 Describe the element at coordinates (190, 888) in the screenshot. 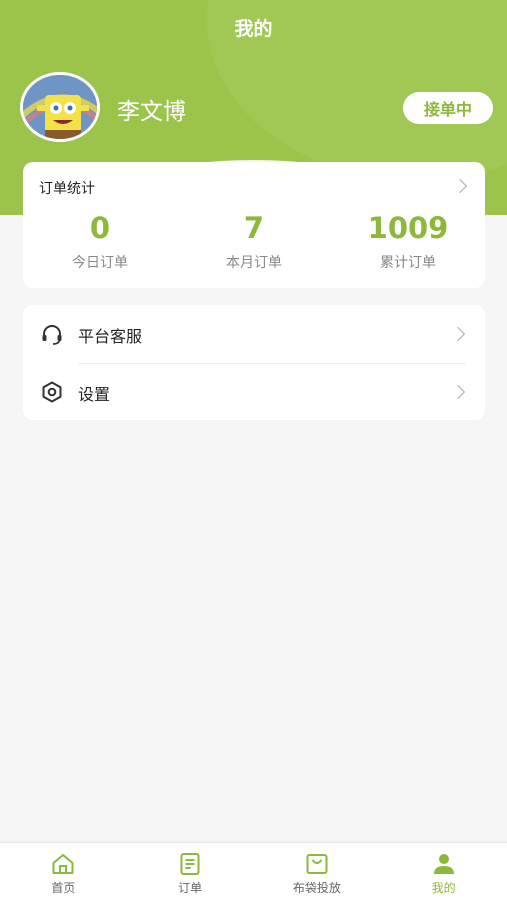

I see `tab-label: 订单` at that location.